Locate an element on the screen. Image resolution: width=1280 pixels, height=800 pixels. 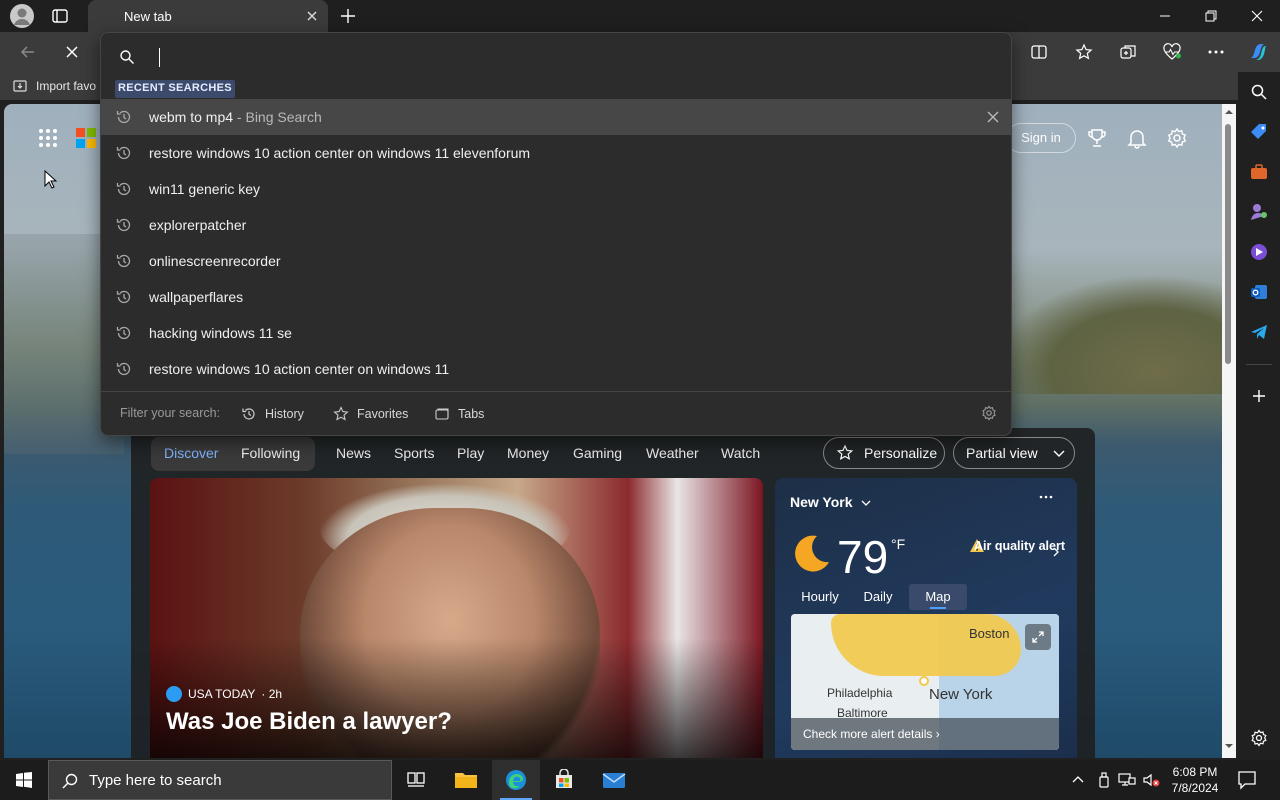
address-input is located at coordinates (556, 57).